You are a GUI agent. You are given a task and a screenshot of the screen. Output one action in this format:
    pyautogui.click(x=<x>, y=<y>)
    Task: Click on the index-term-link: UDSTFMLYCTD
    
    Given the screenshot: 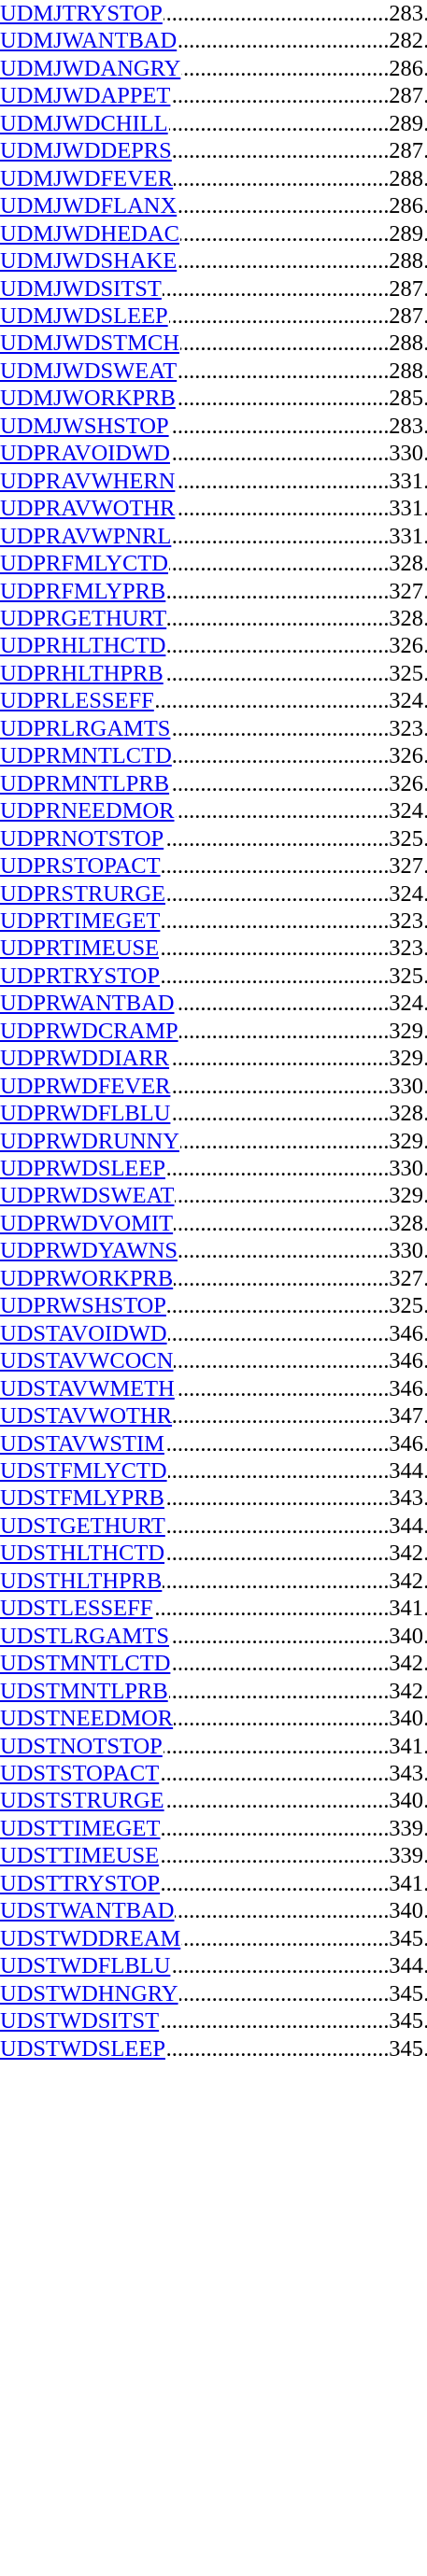 What is the action you would take?
    pyautogui.click(x=84, y=1471)
    